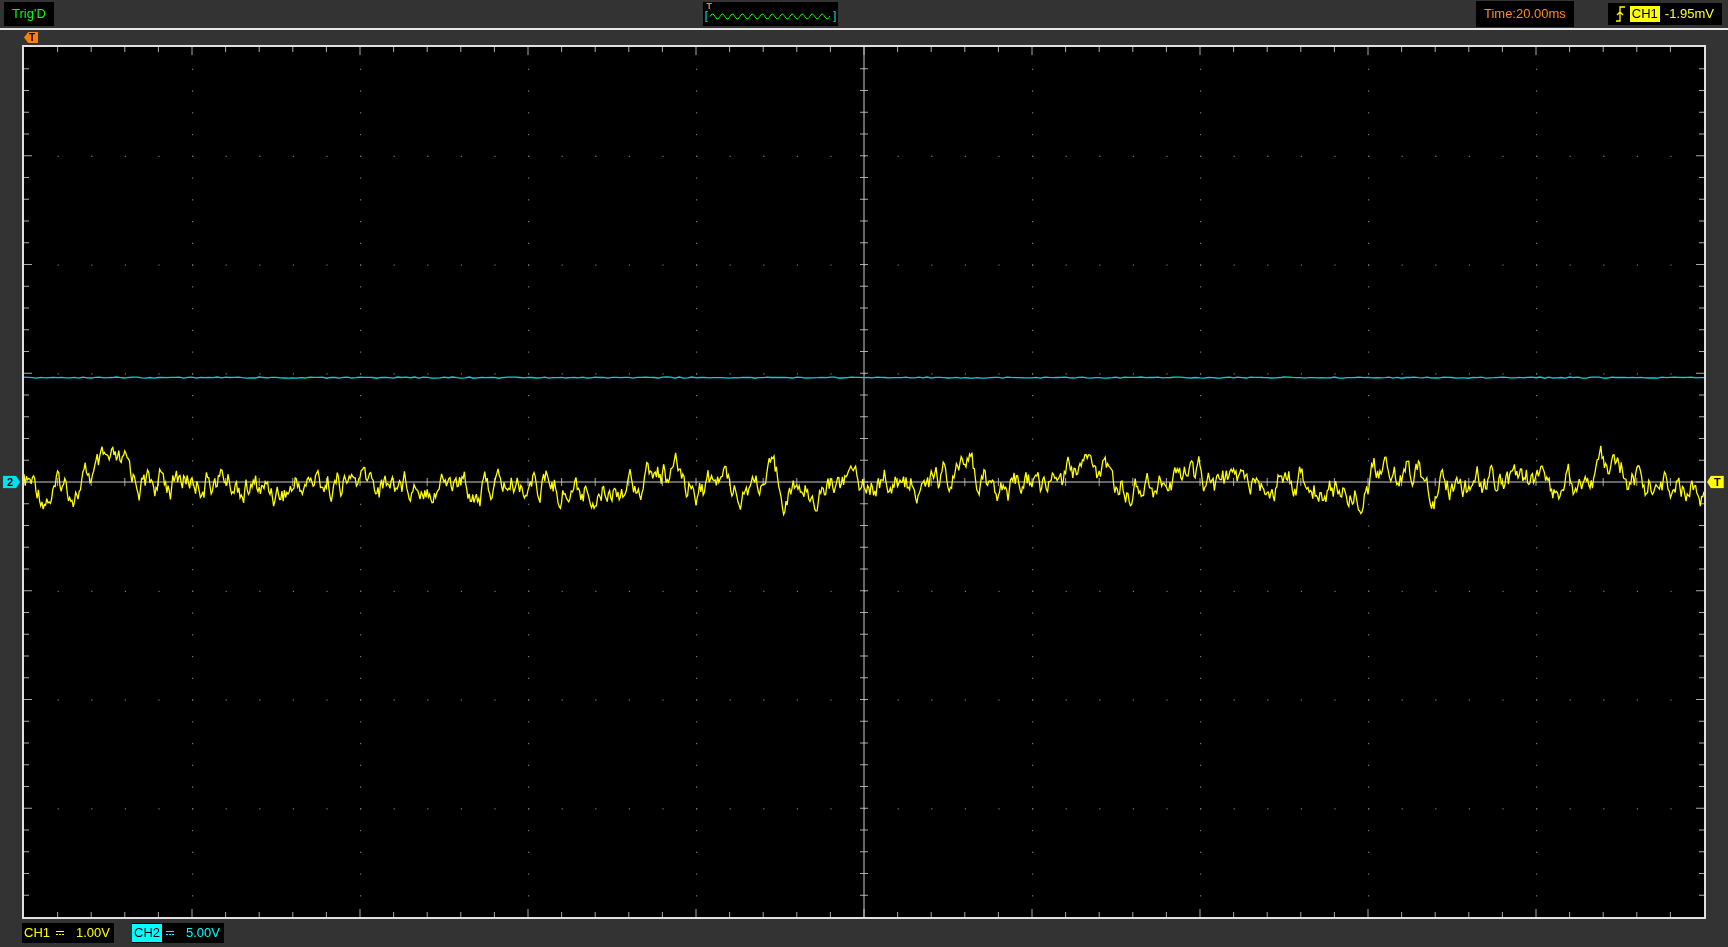  What do you see at coordinates (1715, 482) in the screenshot?
I see `trigger-level-marker: T` at bounding box center [1715, 482].